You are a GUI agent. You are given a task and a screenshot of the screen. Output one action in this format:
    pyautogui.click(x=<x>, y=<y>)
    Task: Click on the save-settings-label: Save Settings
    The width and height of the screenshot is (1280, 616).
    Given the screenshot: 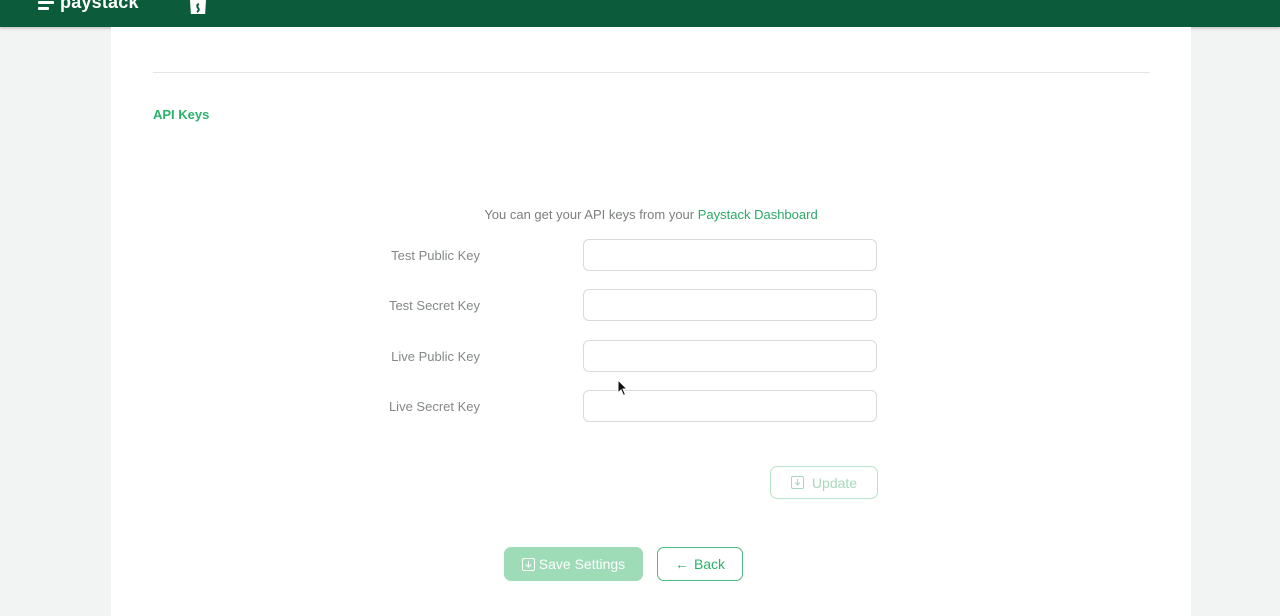 What is the action you would take?
    pyautogui.click(x=582, y=564)
    